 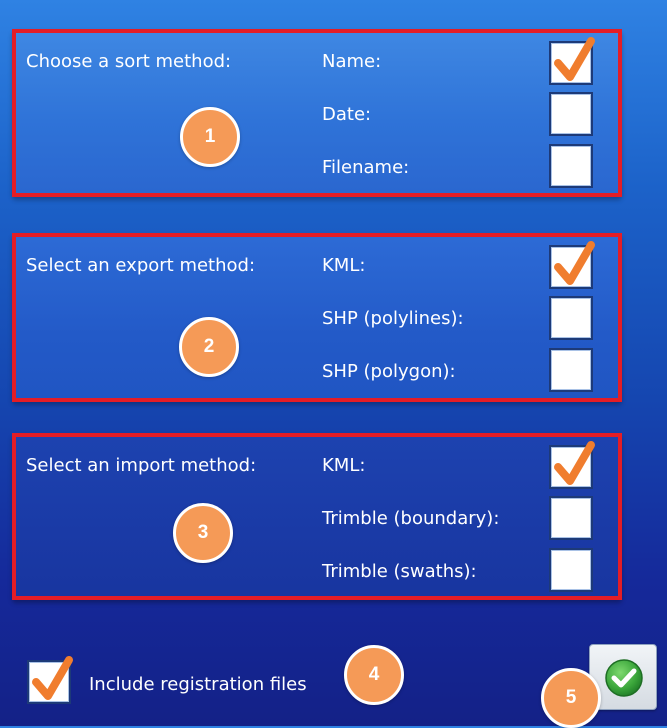 I want to click on sort-option-filename-label: Filename:, so click(x=366, y=167).